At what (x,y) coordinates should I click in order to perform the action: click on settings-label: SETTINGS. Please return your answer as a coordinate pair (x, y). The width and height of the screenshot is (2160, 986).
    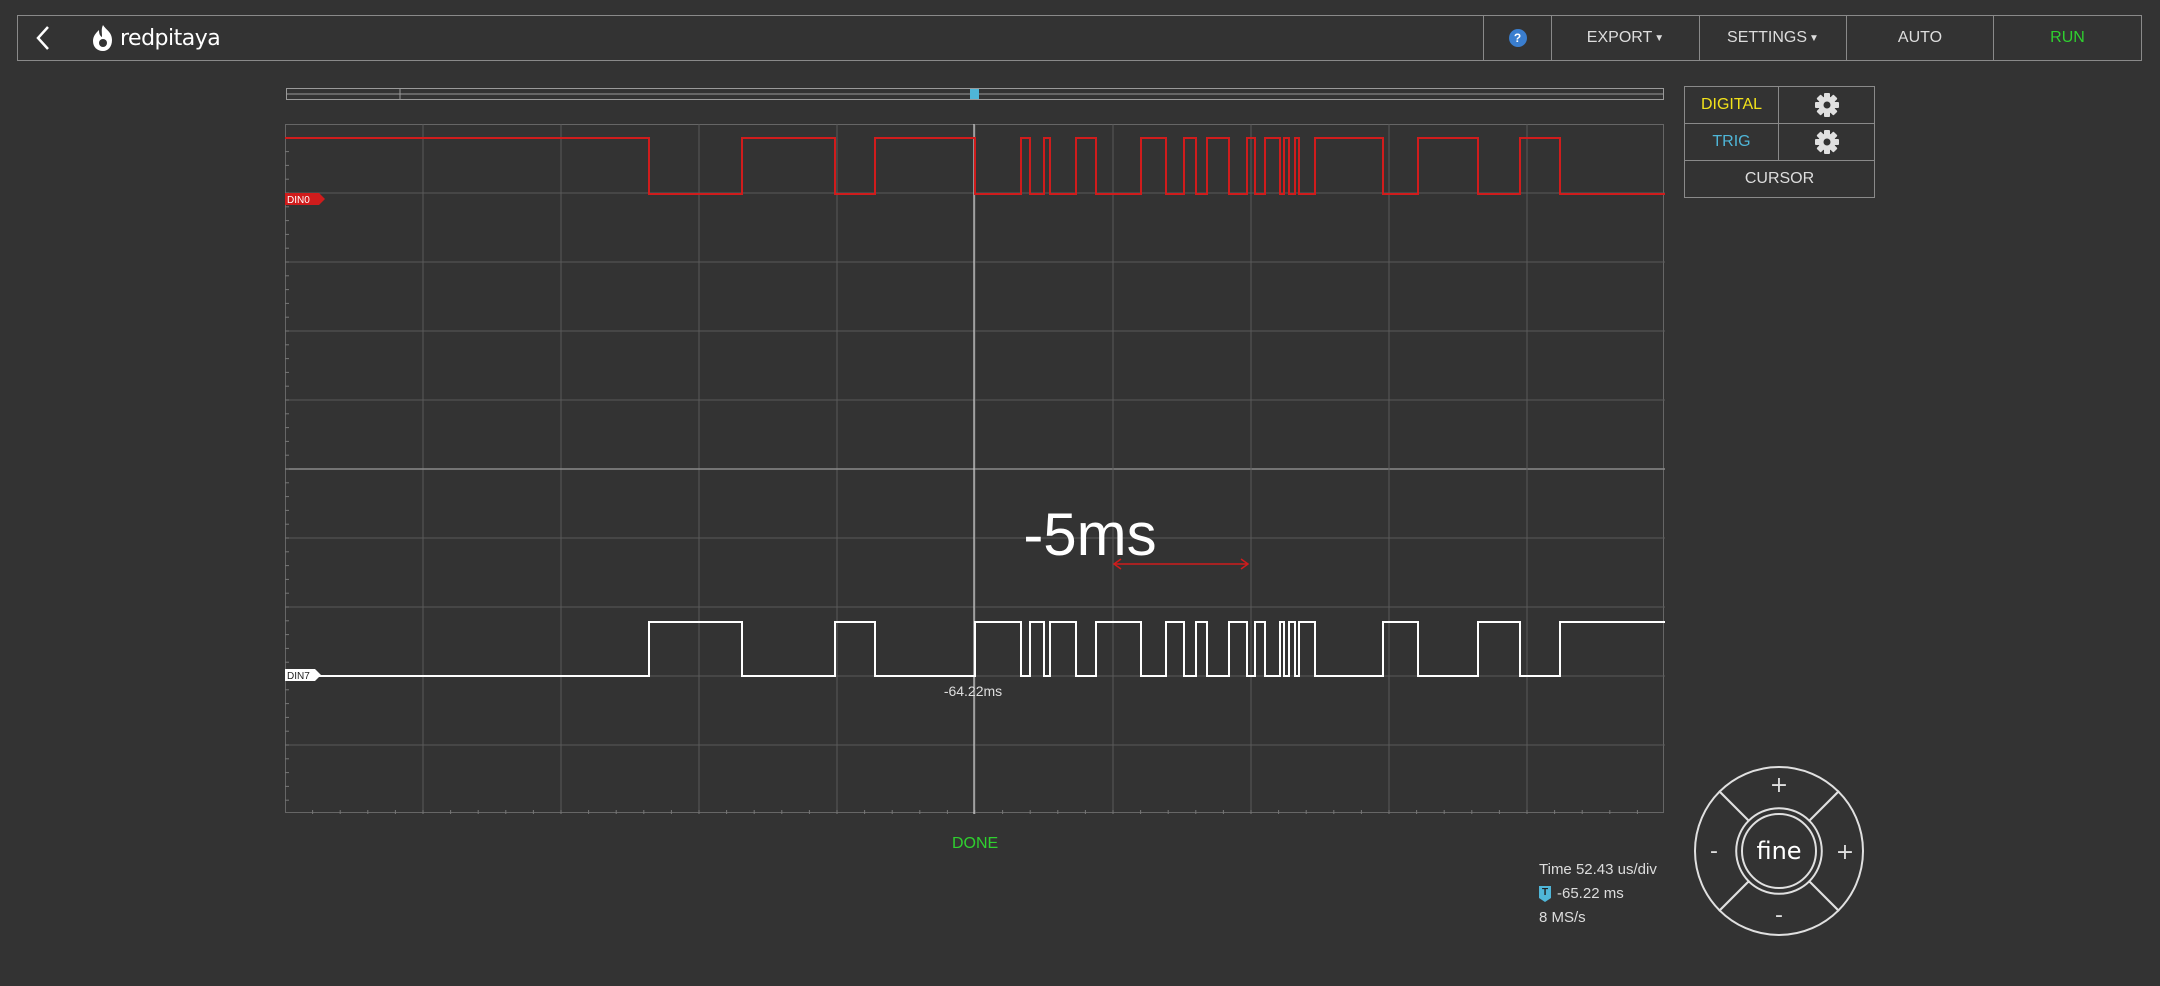
    Looking at the image, I should click on (1767, 37).